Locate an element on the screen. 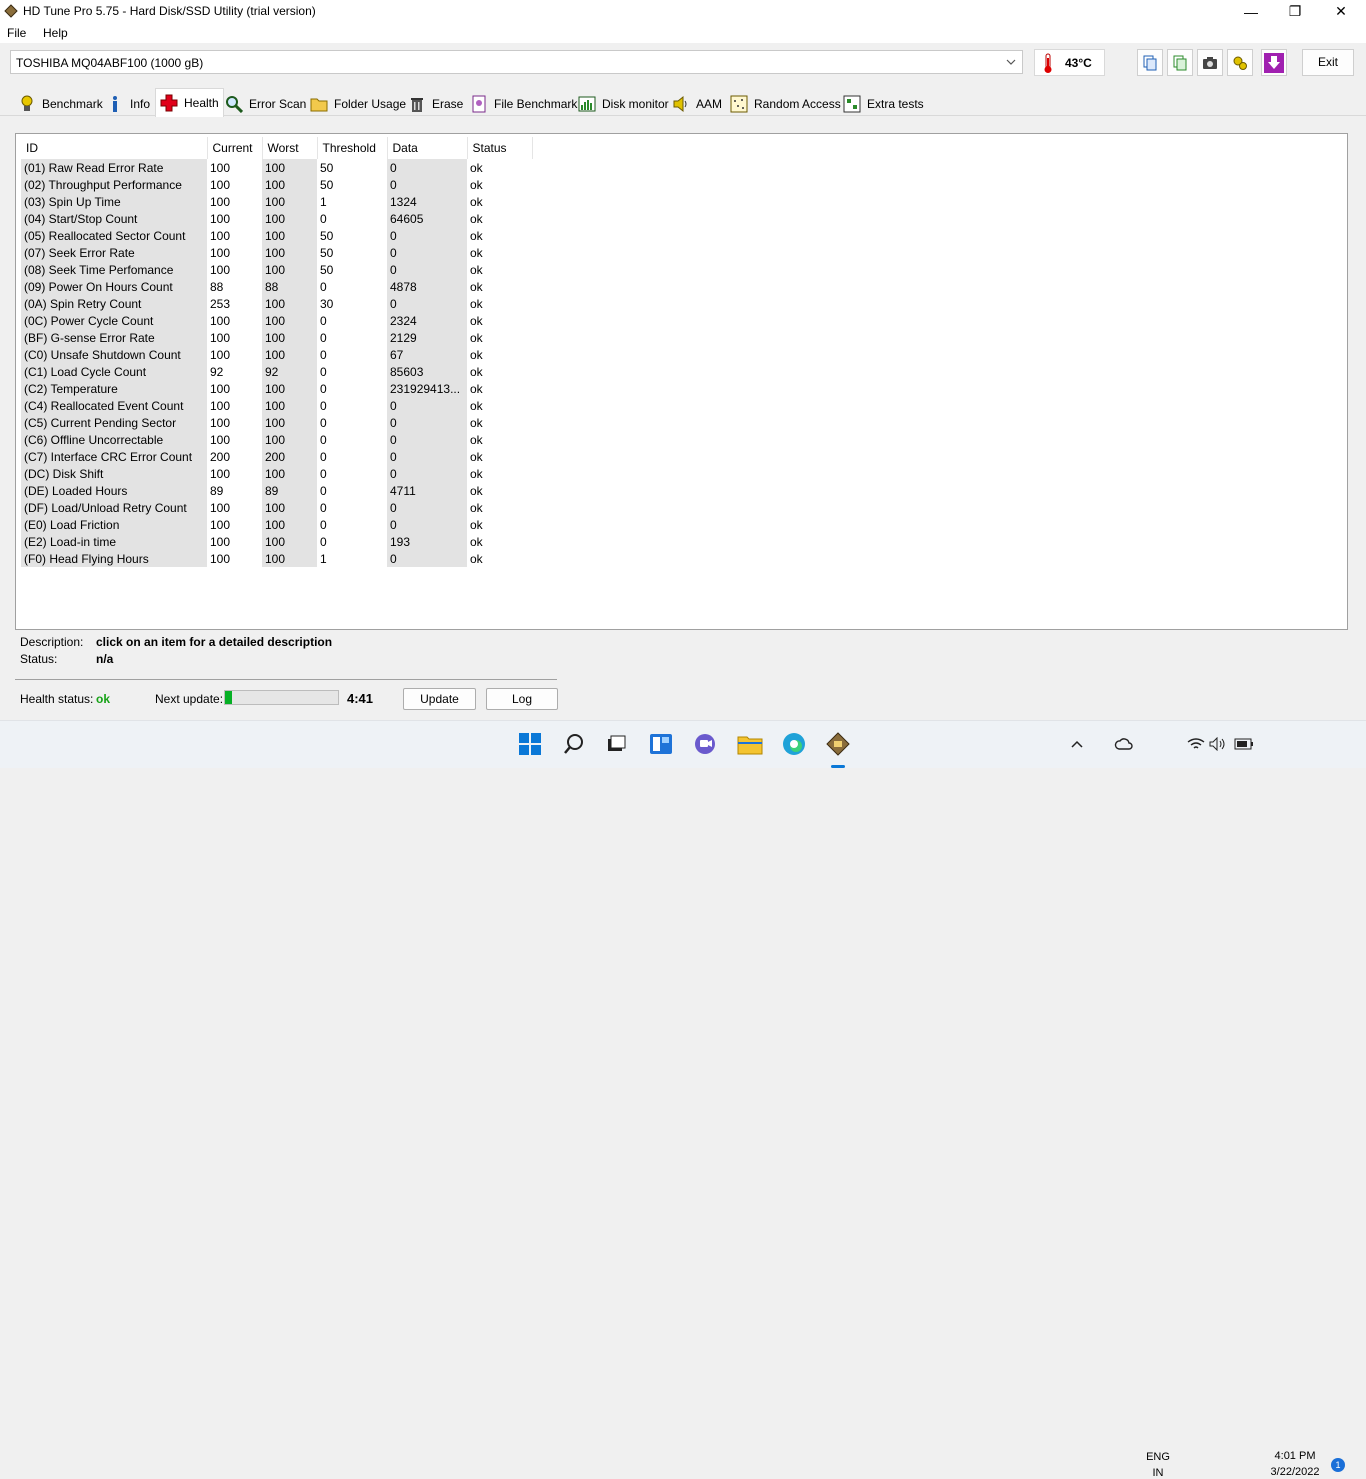 Image resolution: width=1366 pixels, height=1479 pixels. copy-text-button is located at coordinates (1150, 62).